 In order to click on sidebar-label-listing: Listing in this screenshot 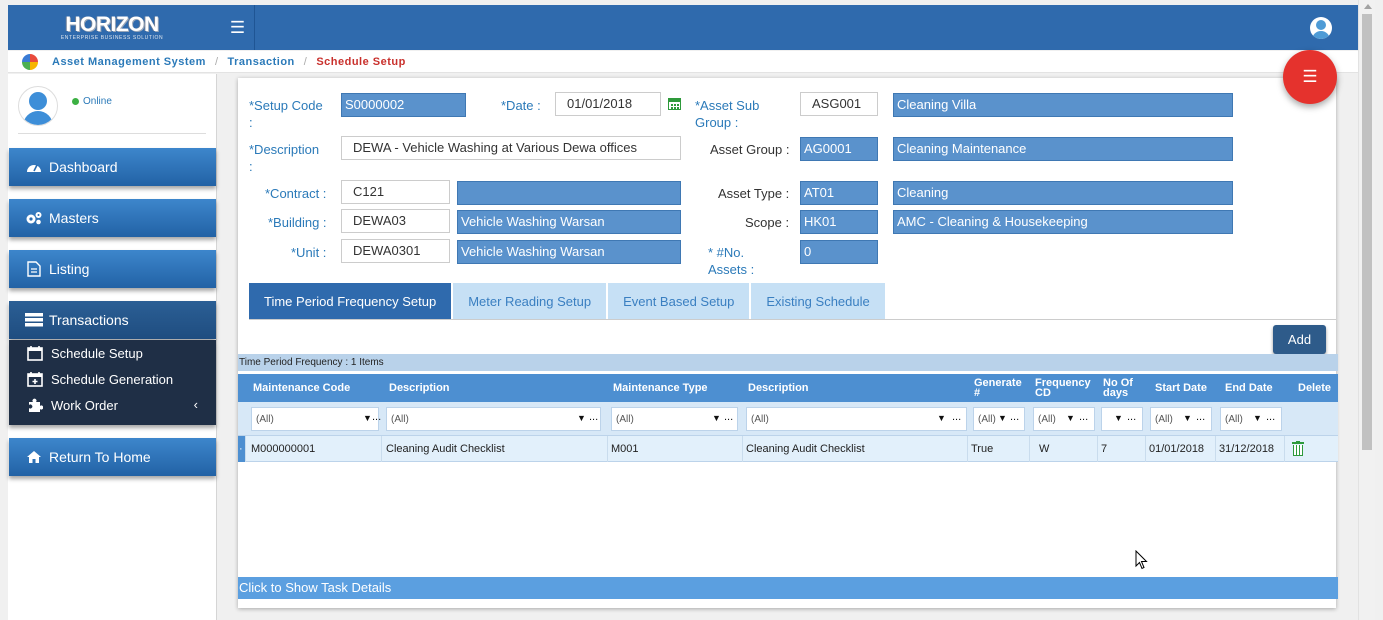, I will do `click(69, 269)`.